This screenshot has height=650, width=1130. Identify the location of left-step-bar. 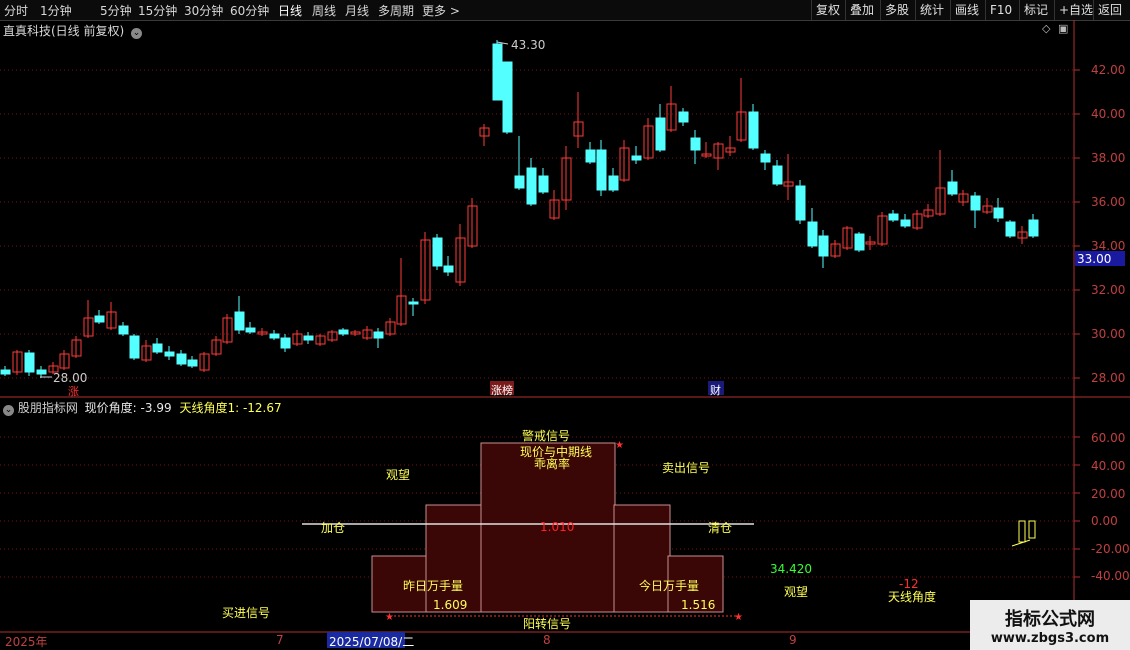
(454, 558).